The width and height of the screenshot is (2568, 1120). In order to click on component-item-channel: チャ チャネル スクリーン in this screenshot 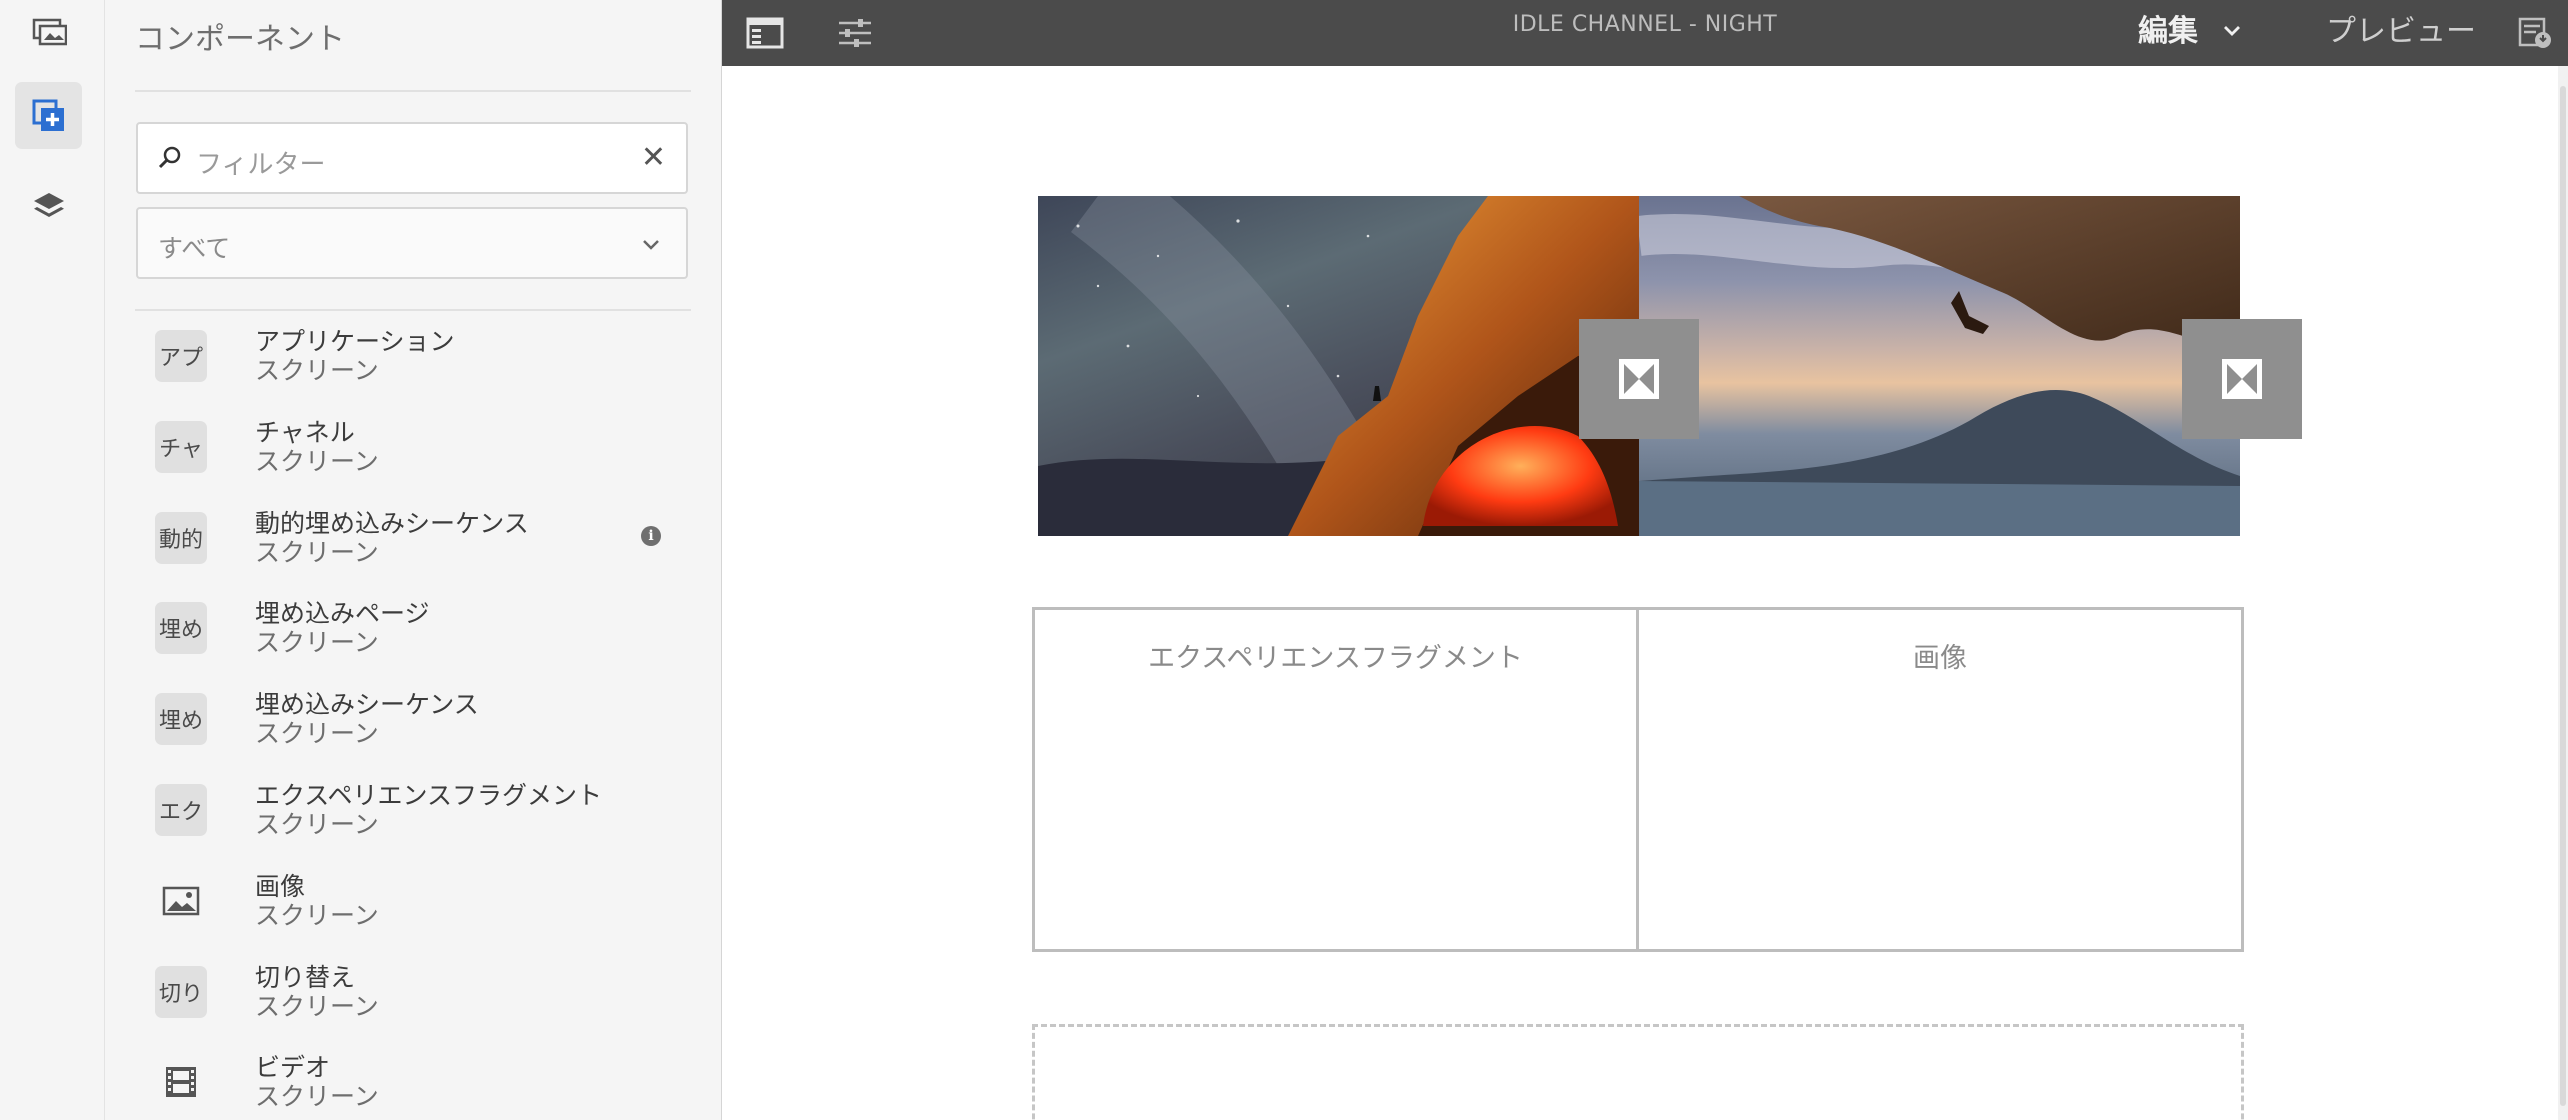, I will do `click(415, 454)`.